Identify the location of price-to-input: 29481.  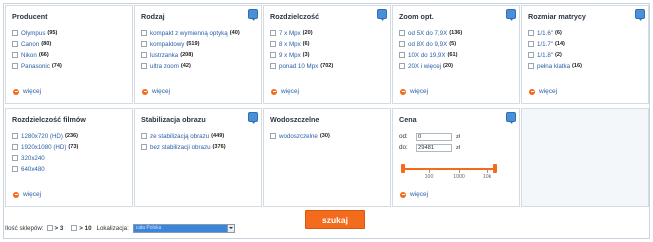
(434, 147).